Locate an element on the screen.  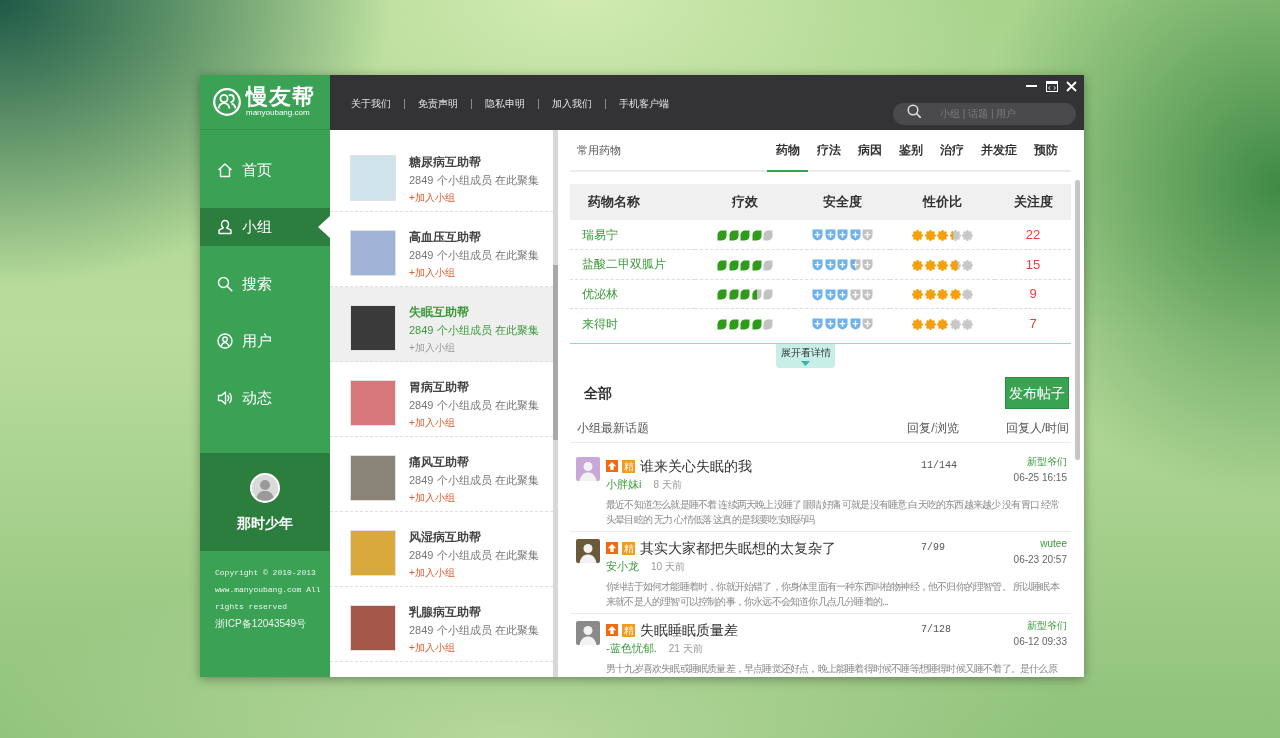
drug-name: 来得时 is located at coordinates (632, 323).